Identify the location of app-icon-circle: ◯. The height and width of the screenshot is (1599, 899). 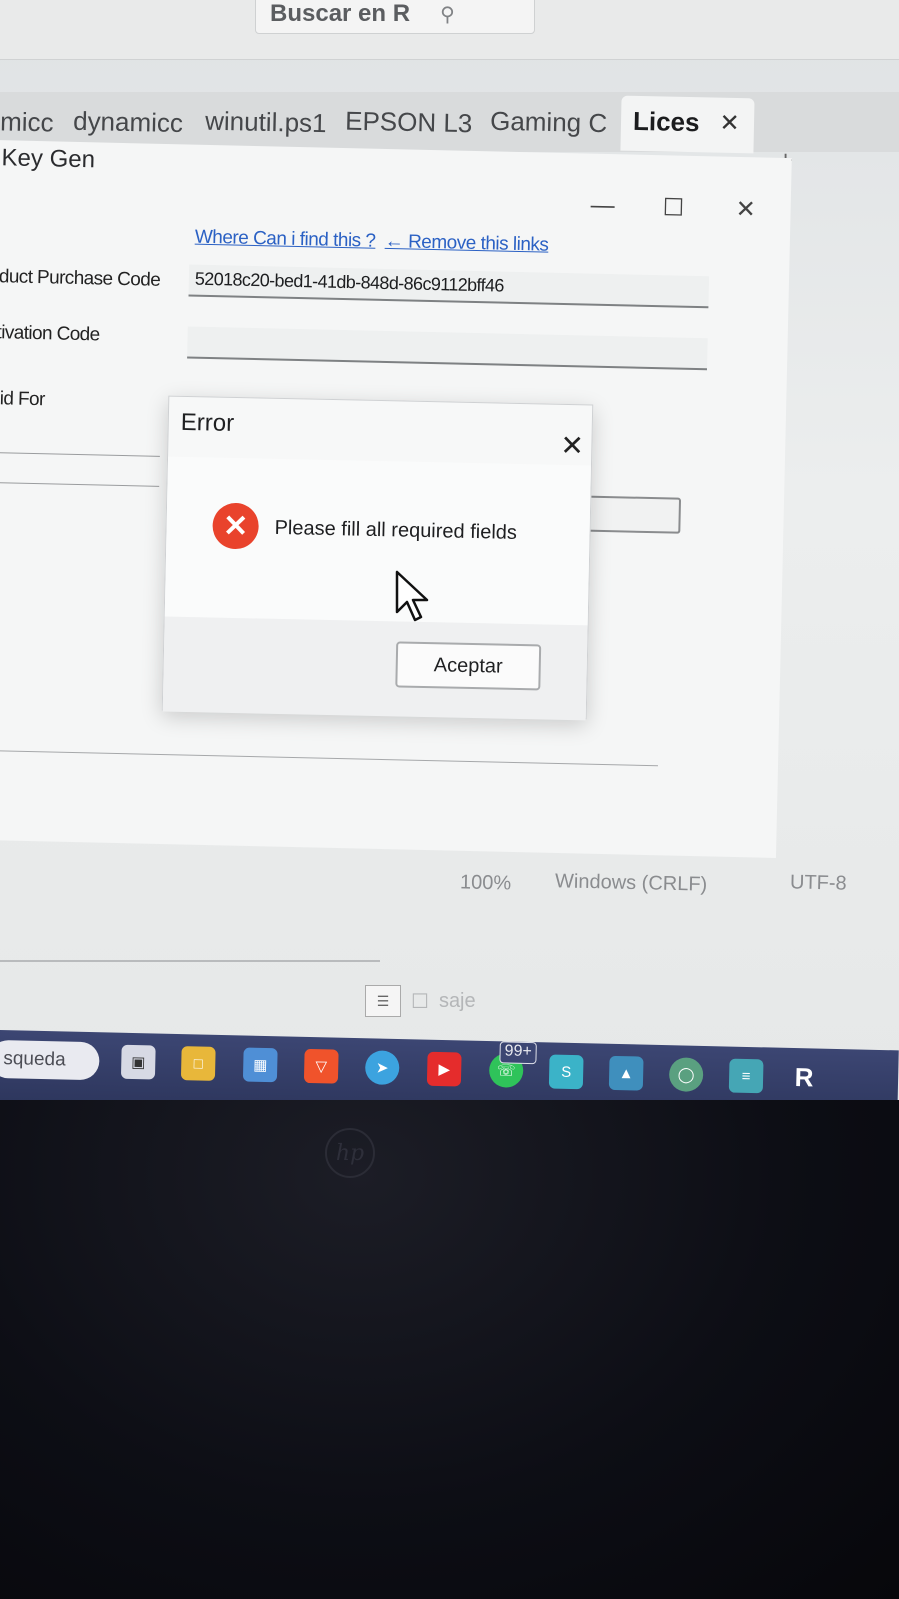
(686, 1074).